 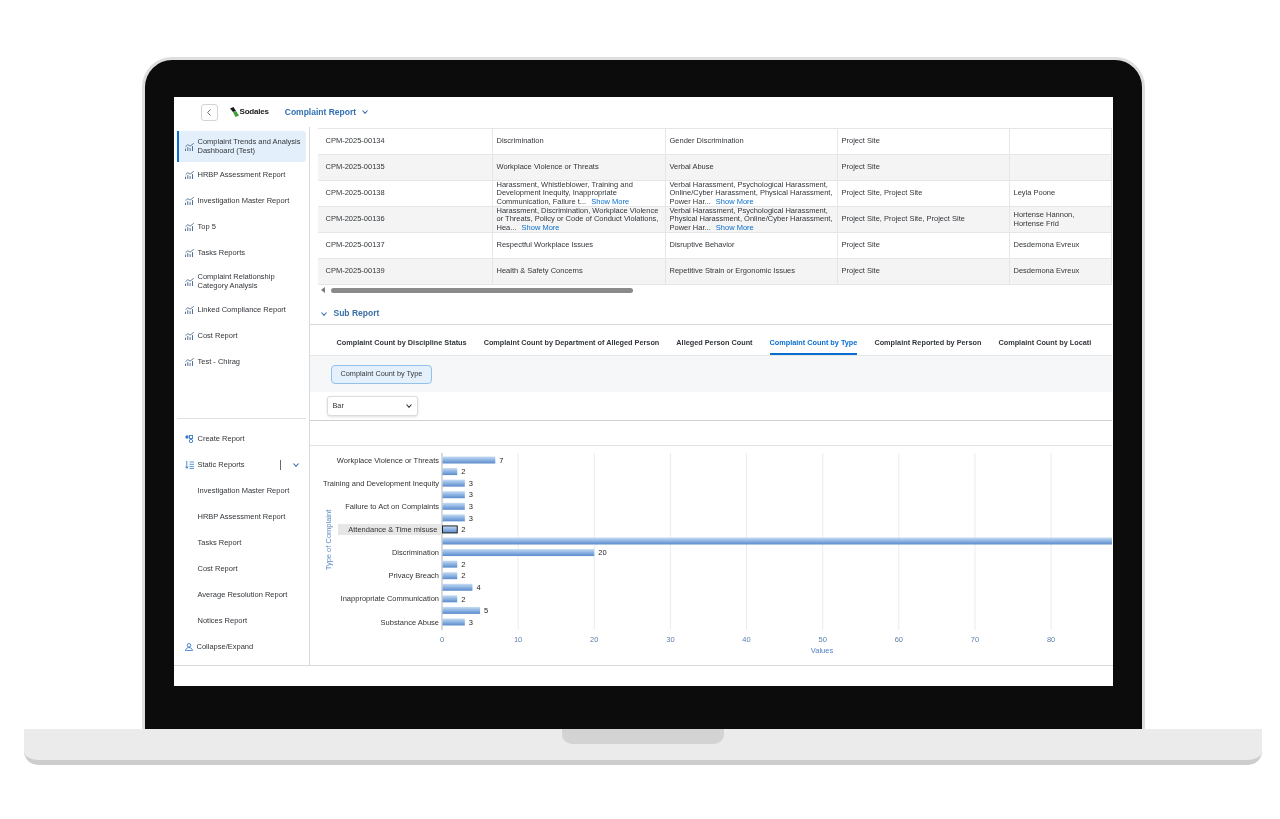 I want to click on logo-text: Sodales, so click(x=254, y=112).